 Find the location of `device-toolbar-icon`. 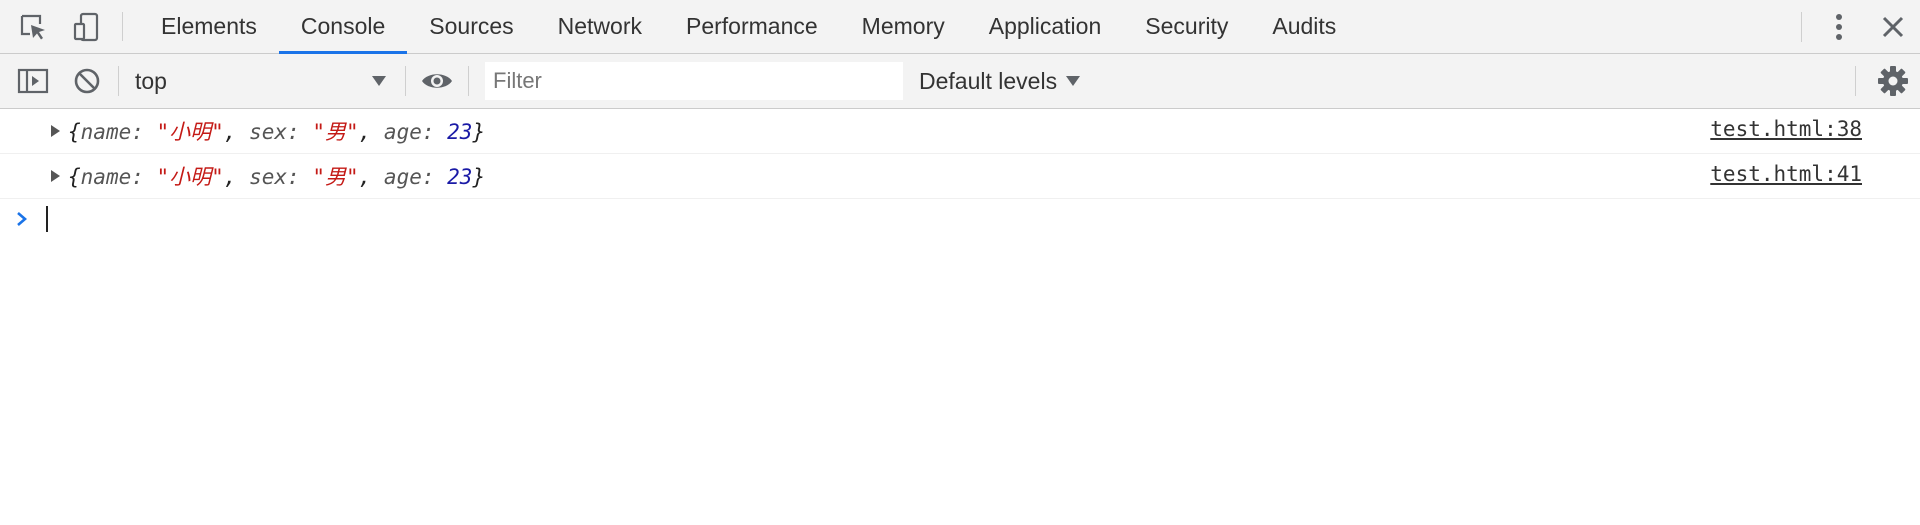

device-toolbar-icon is located at coordinates (87, 26).